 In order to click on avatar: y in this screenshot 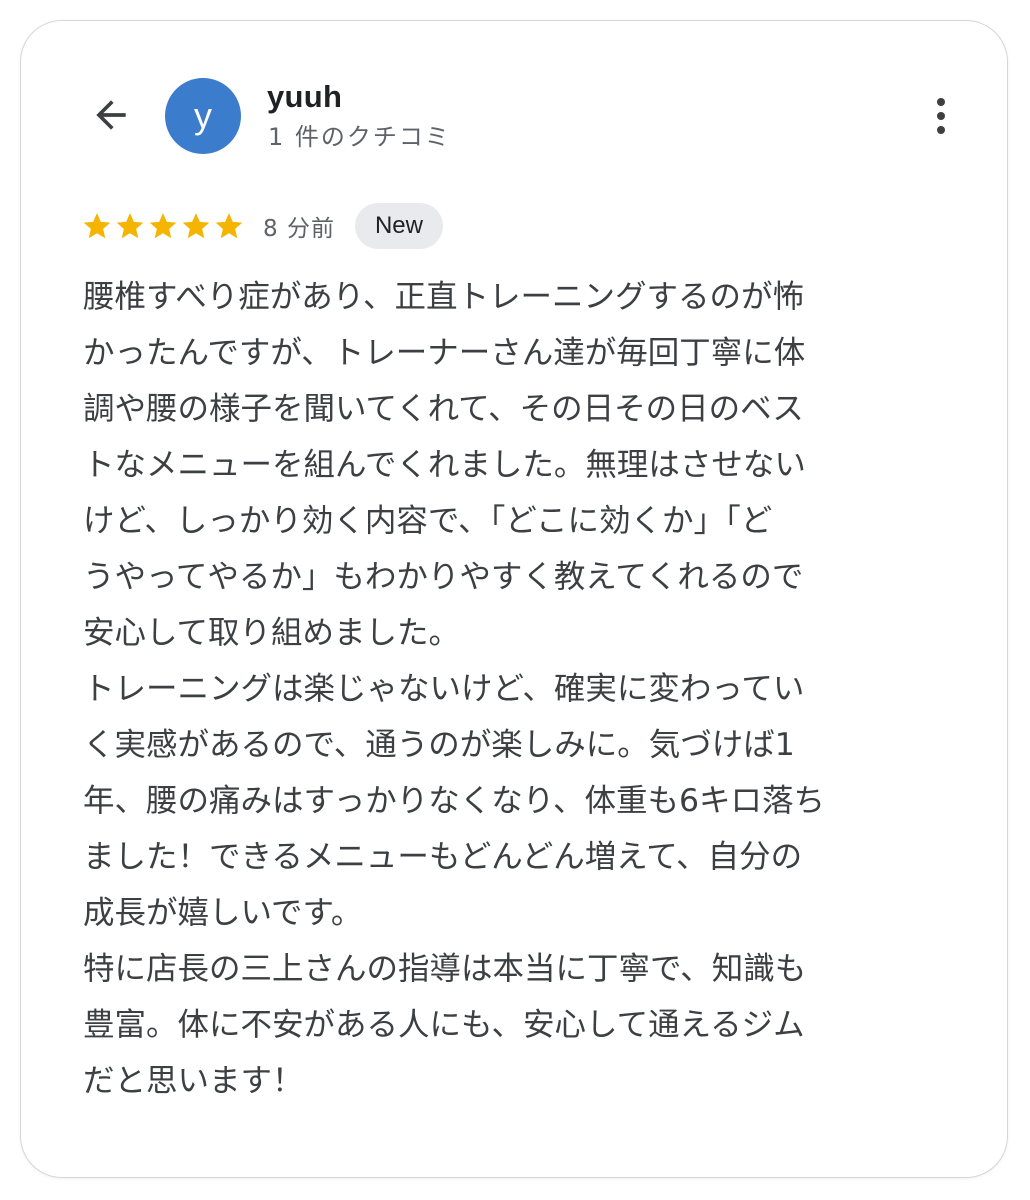, I will do `click(203, 116)`.